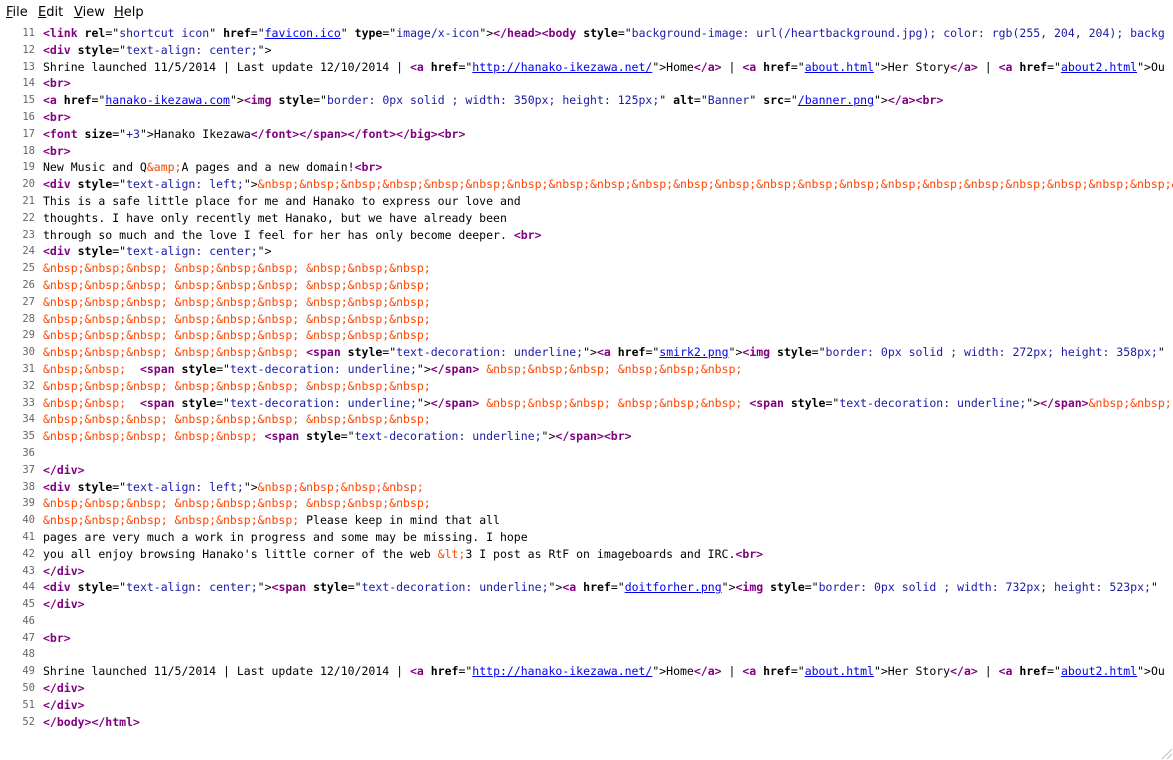 Image resolution: width=1173 pixels, height=760 pixels. I want to click on line-number: 33, so click(28, 402).